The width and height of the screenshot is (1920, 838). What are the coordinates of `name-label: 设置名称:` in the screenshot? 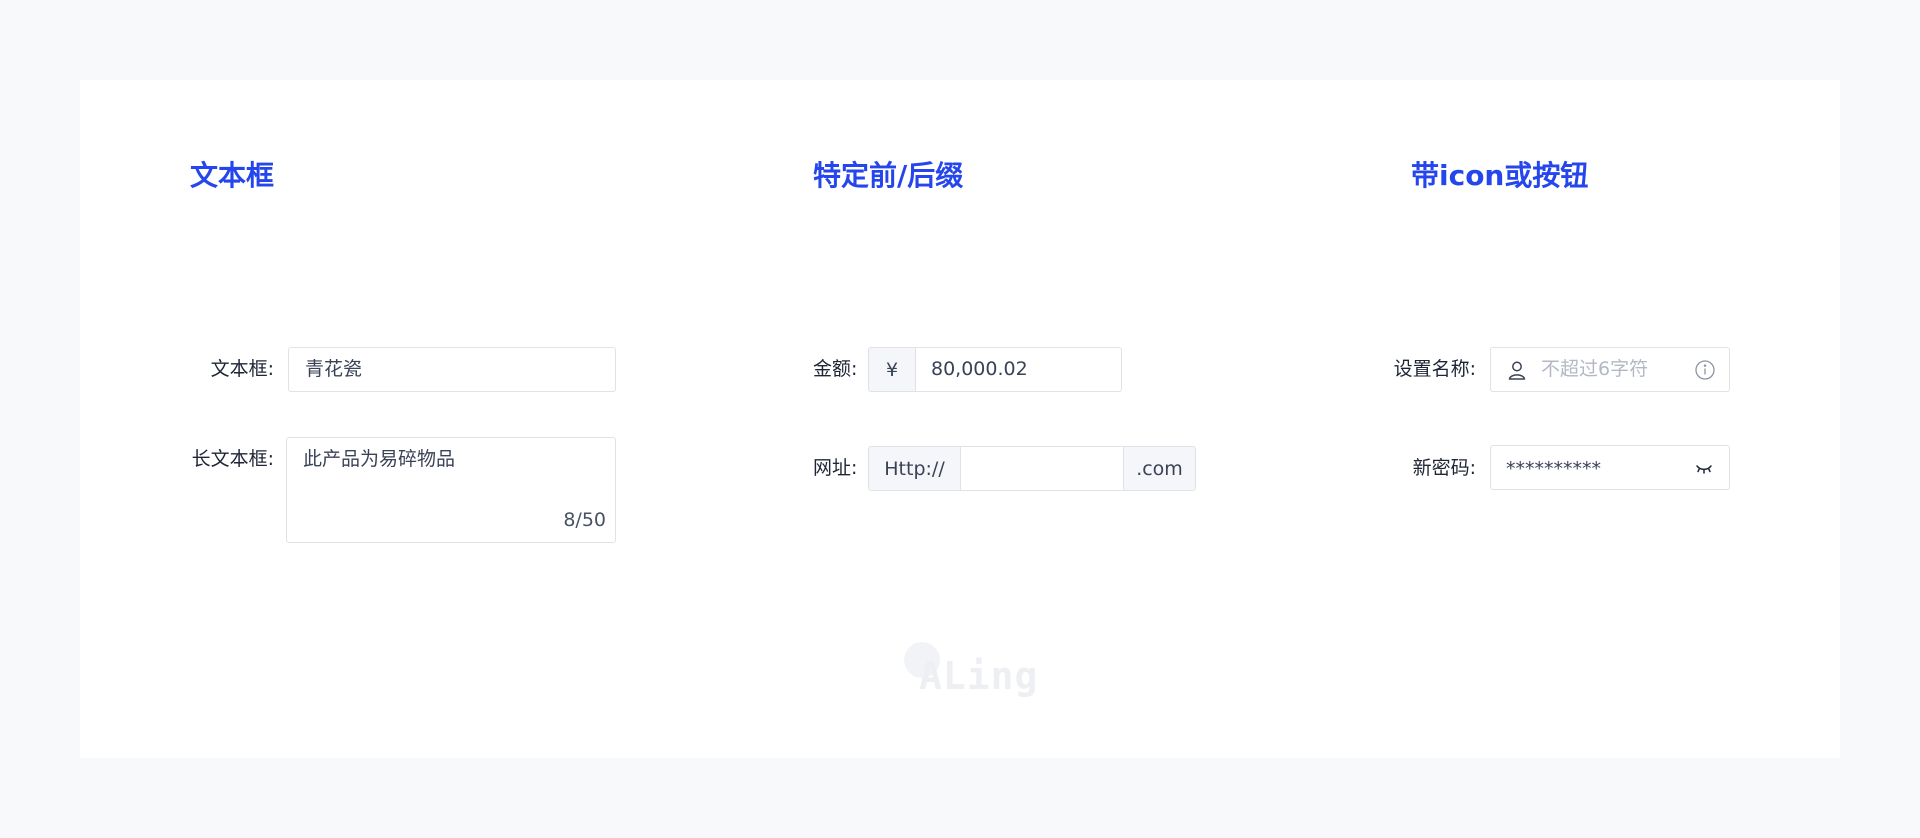 It's located at (1434, 369).